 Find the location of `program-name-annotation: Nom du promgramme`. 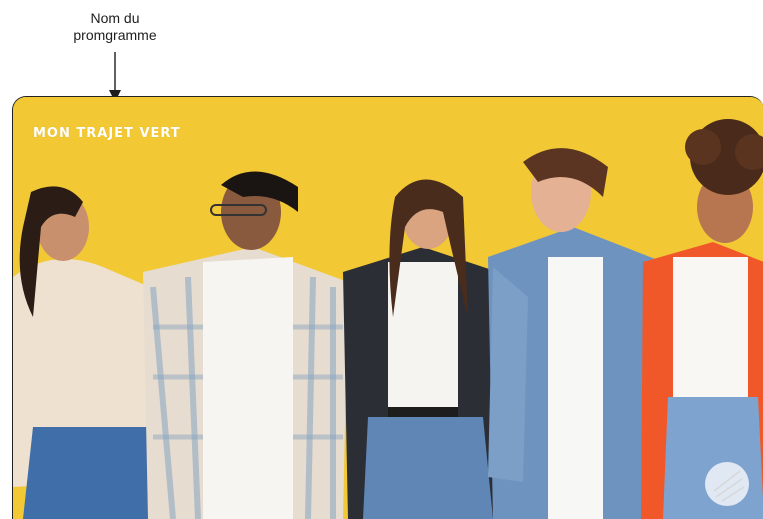

program-name-annotation: Nom du promgramme is located at coordinates (115, 27).